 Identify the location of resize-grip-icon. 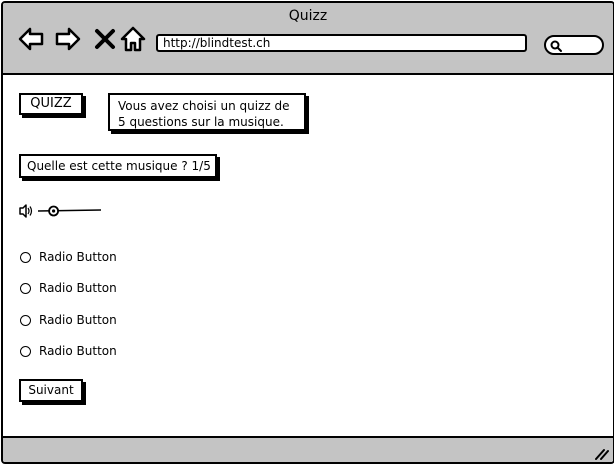
(601, 454).